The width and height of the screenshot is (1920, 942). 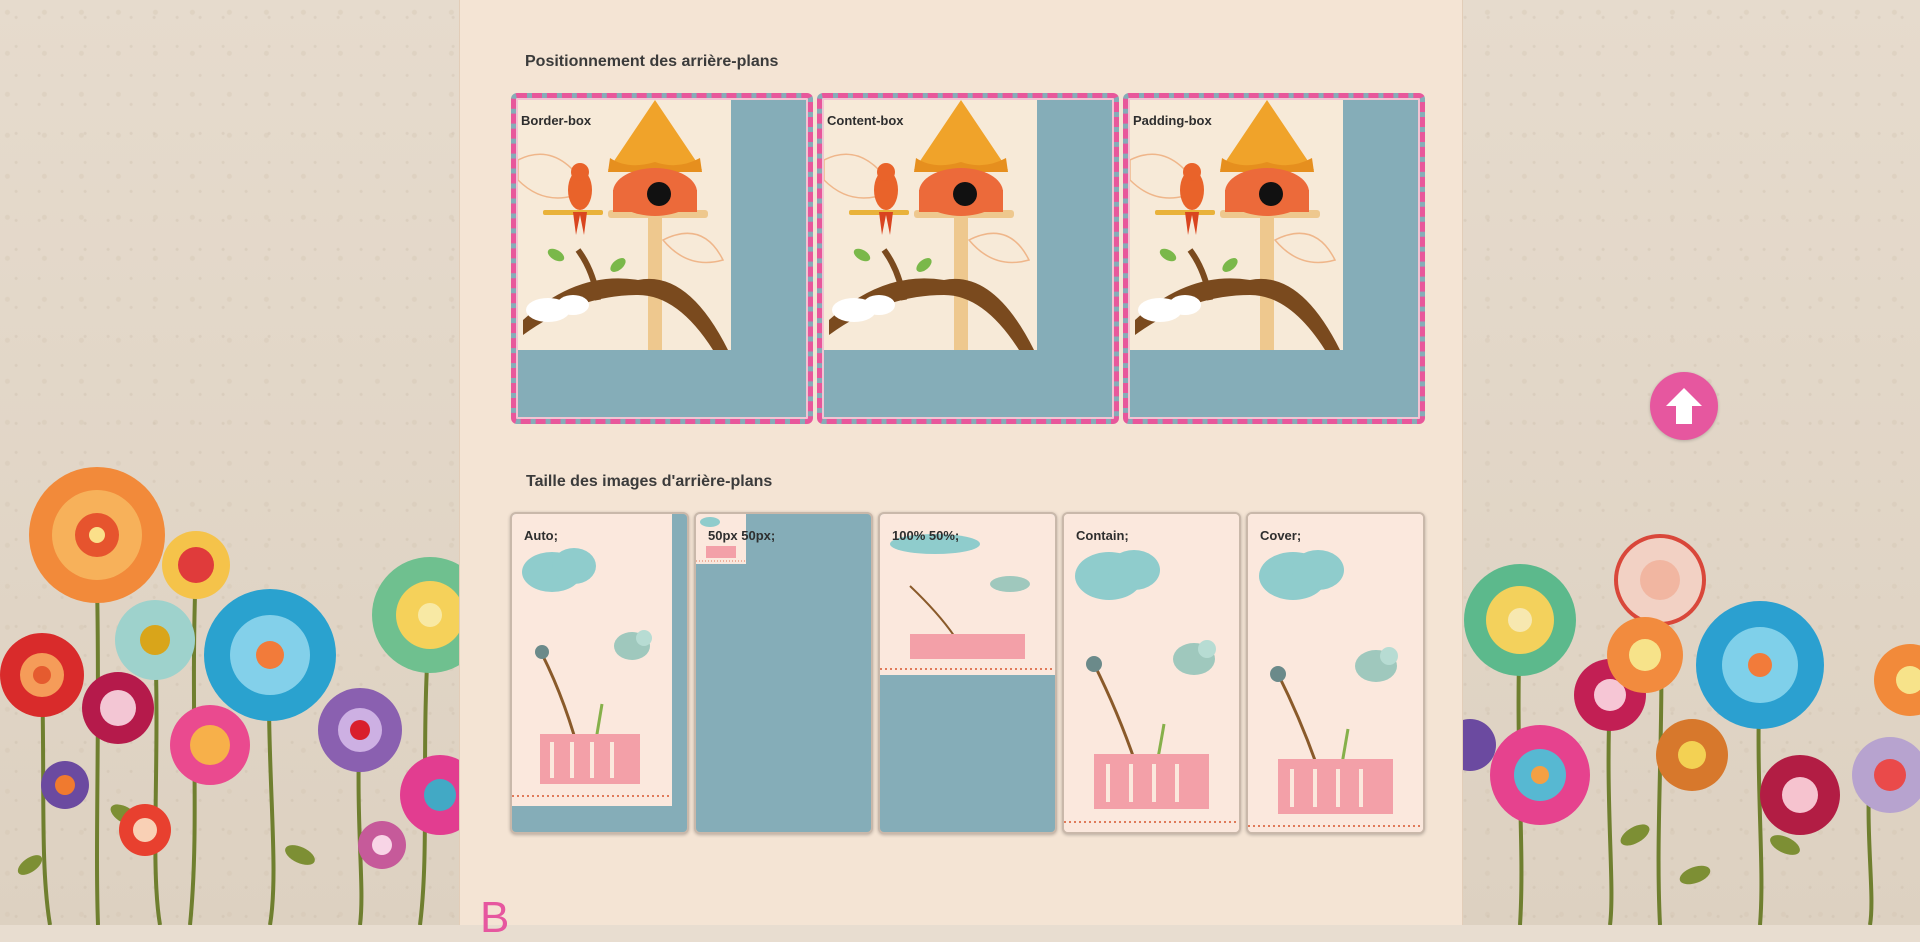 I want to click on size-auto-example: Auto;, so click(x=599, y=673).